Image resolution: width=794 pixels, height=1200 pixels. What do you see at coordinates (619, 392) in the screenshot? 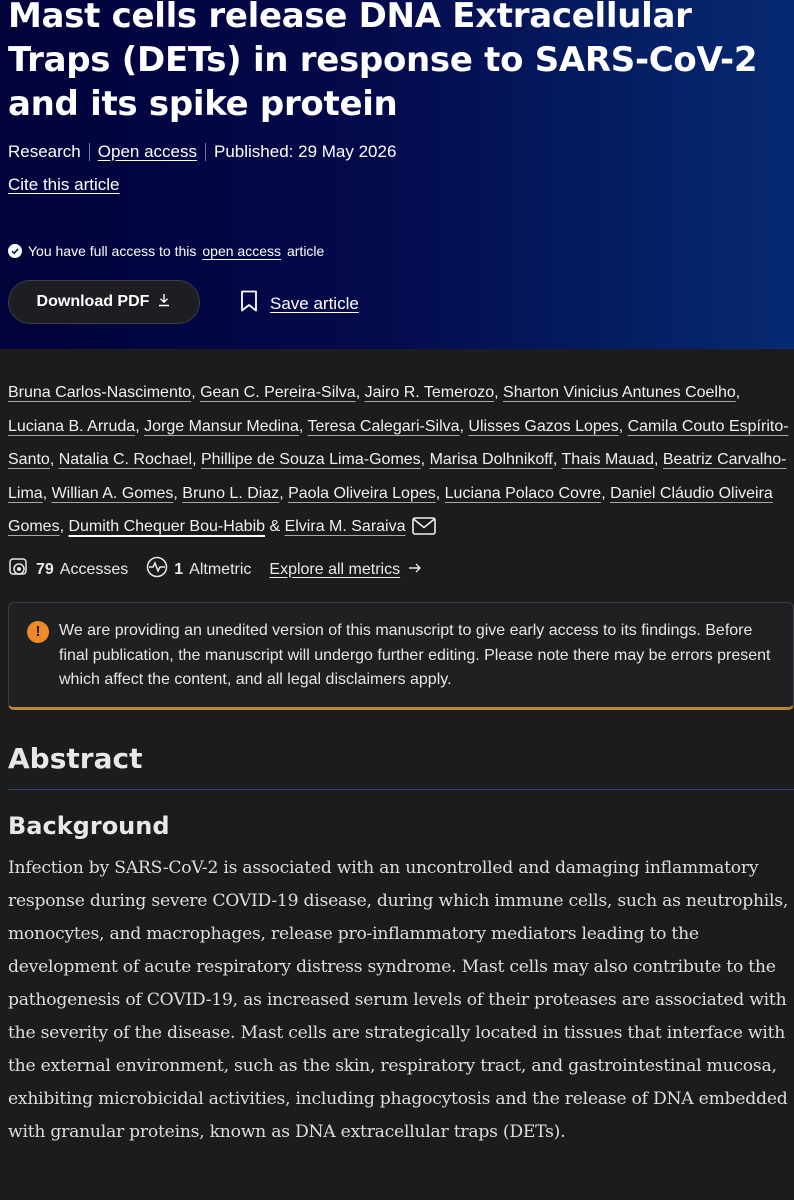
I see `author-link: Sharton Vinicius Antunes Coelho` at bounding box center [619, 392].